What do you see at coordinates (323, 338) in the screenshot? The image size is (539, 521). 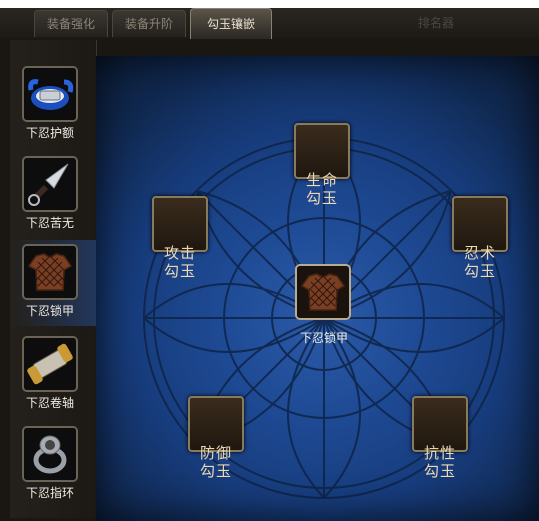 I see `center-equipment-label: 下忍锁甲` at bounding box center [323, 338].